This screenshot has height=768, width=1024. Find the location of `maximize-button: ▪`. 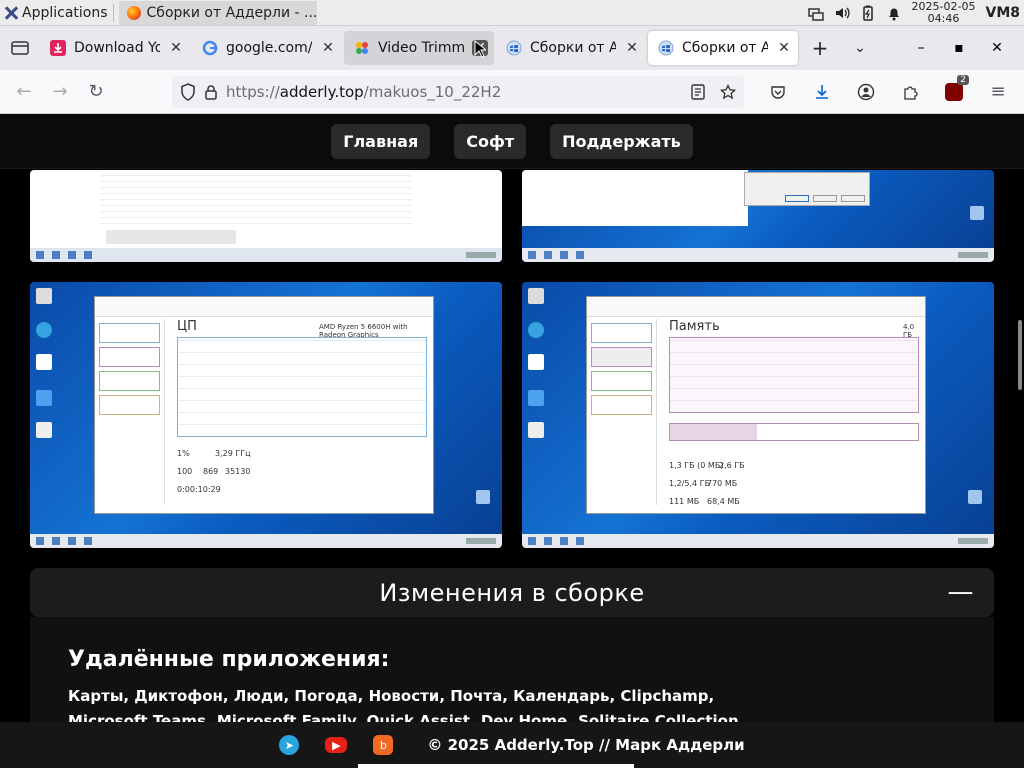

maximize-button: ▪ is located at coordinates (959, 48).